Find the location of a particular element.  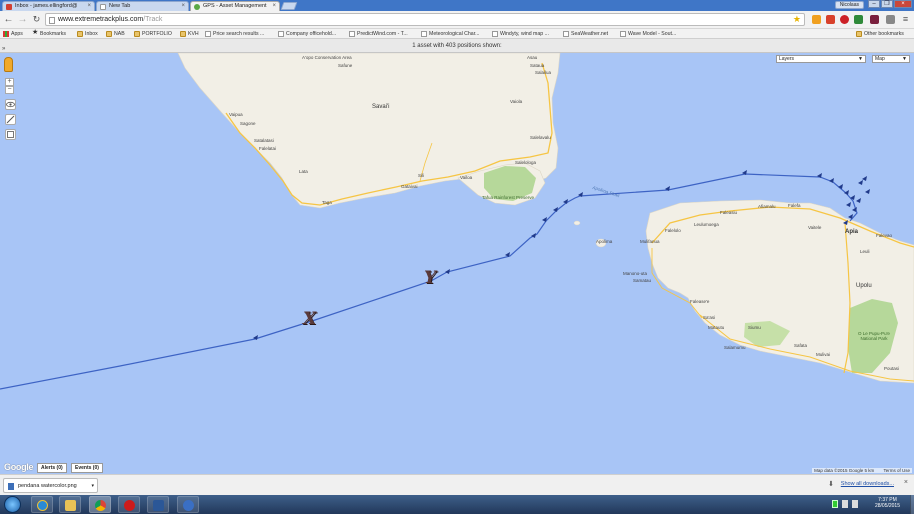

bookmark-seaweather: SeaWeather.net is located at coordinates (585, 34).